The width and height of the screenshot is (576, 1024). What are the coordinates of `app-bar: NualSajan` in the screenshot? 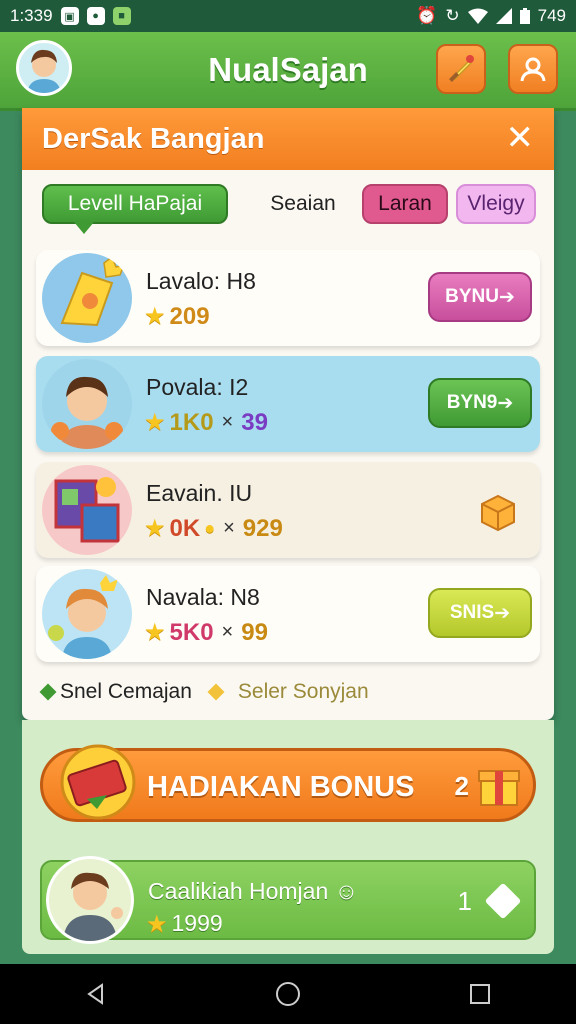 It's located at (288, 71).